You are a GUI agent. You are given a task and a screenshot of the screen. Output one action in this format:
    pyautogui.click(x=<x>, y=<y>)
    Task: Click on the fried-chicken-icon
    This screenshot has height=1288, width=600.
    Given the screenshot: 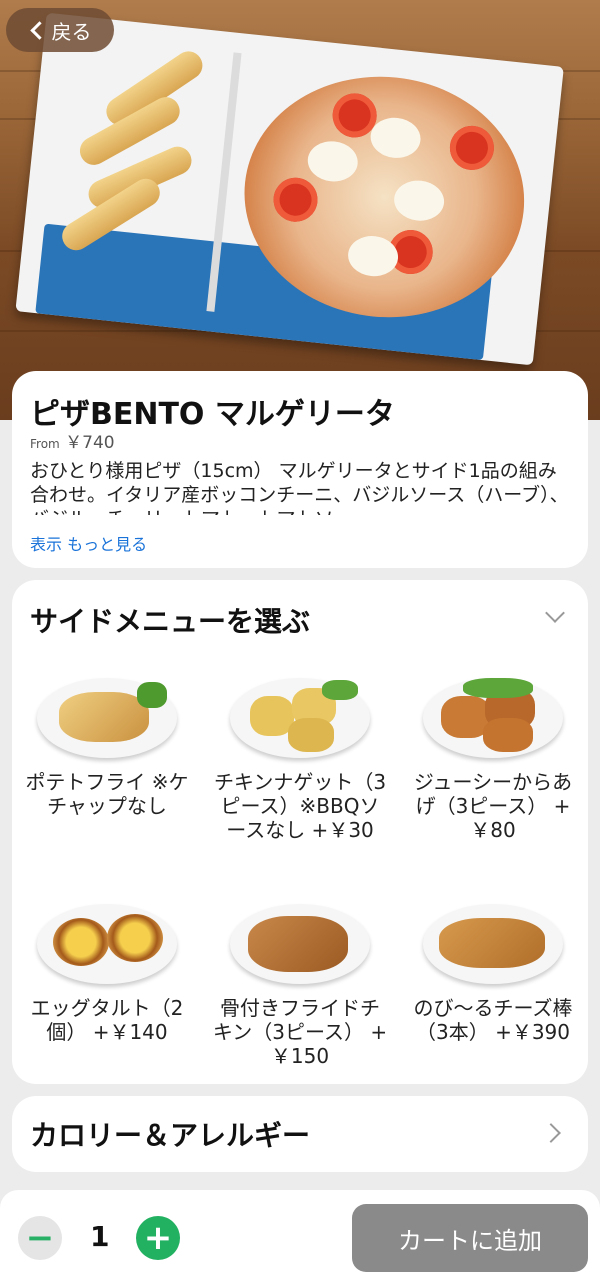 What is the action you would take?
    pyautogui.click(x=300, y=944)
    